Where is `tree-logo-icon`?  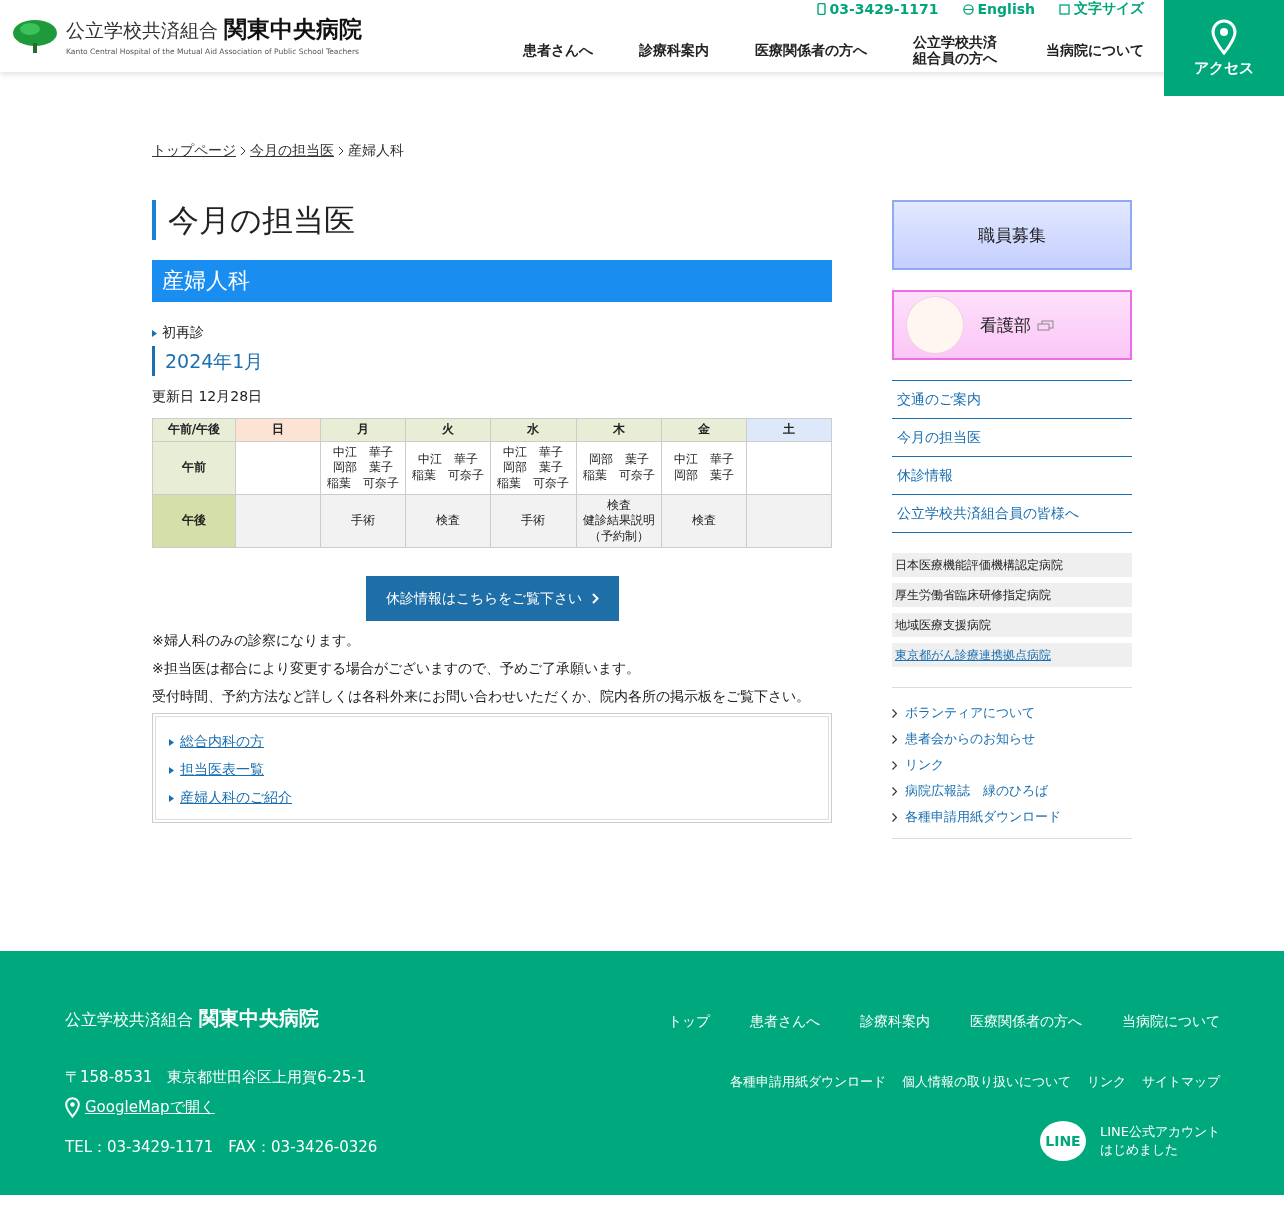 tree-logo-icon is located at coordinates (35, 36).